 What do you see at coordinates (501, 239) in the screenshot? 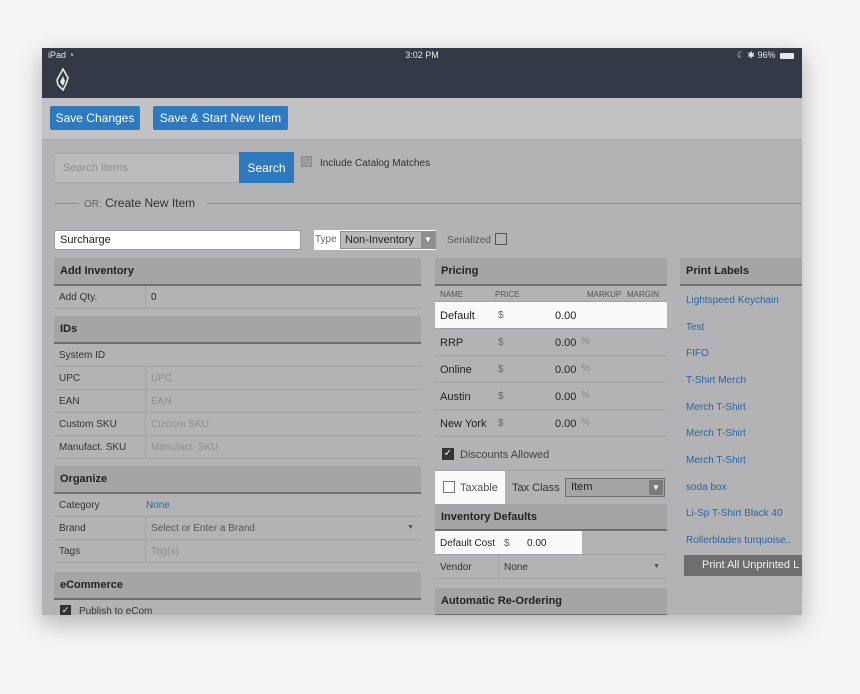
I see `serialized-checkbox` at bounding box center [501, 239].